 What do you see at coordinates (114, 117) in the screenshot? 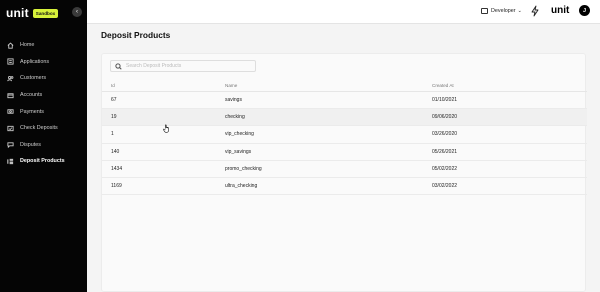
I see `cell-id: 19` at bounding box center [114, 117].